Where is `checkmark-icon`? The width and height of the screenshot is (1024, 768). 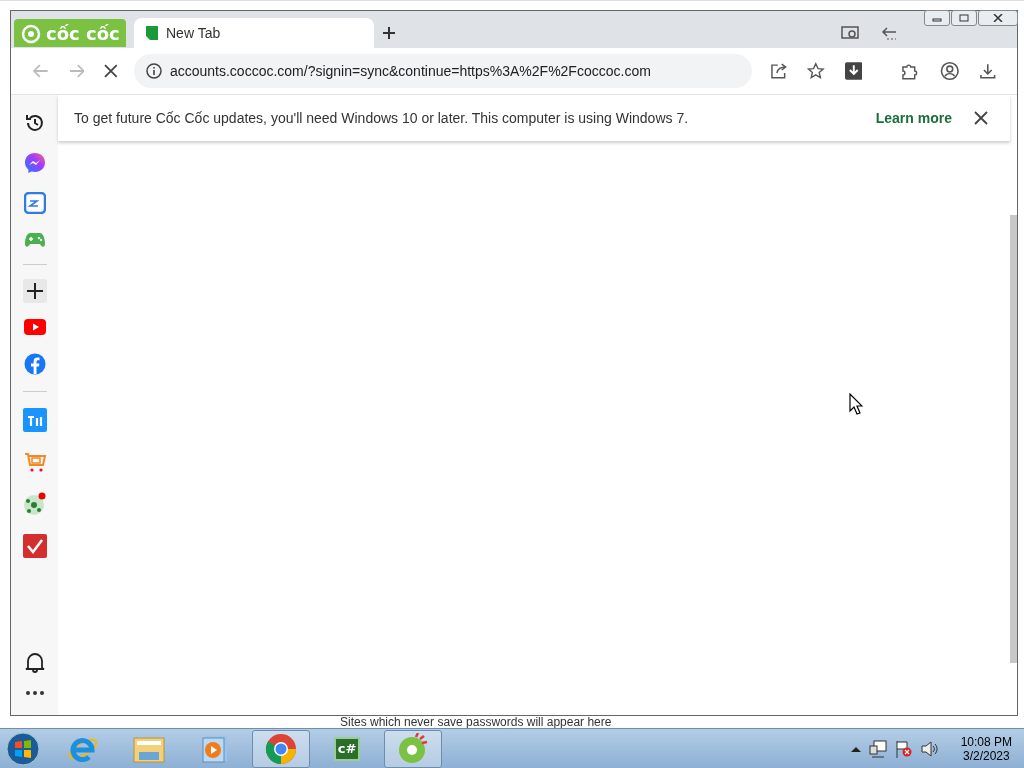 checkmark-icon is located at coordinates (34, 546).